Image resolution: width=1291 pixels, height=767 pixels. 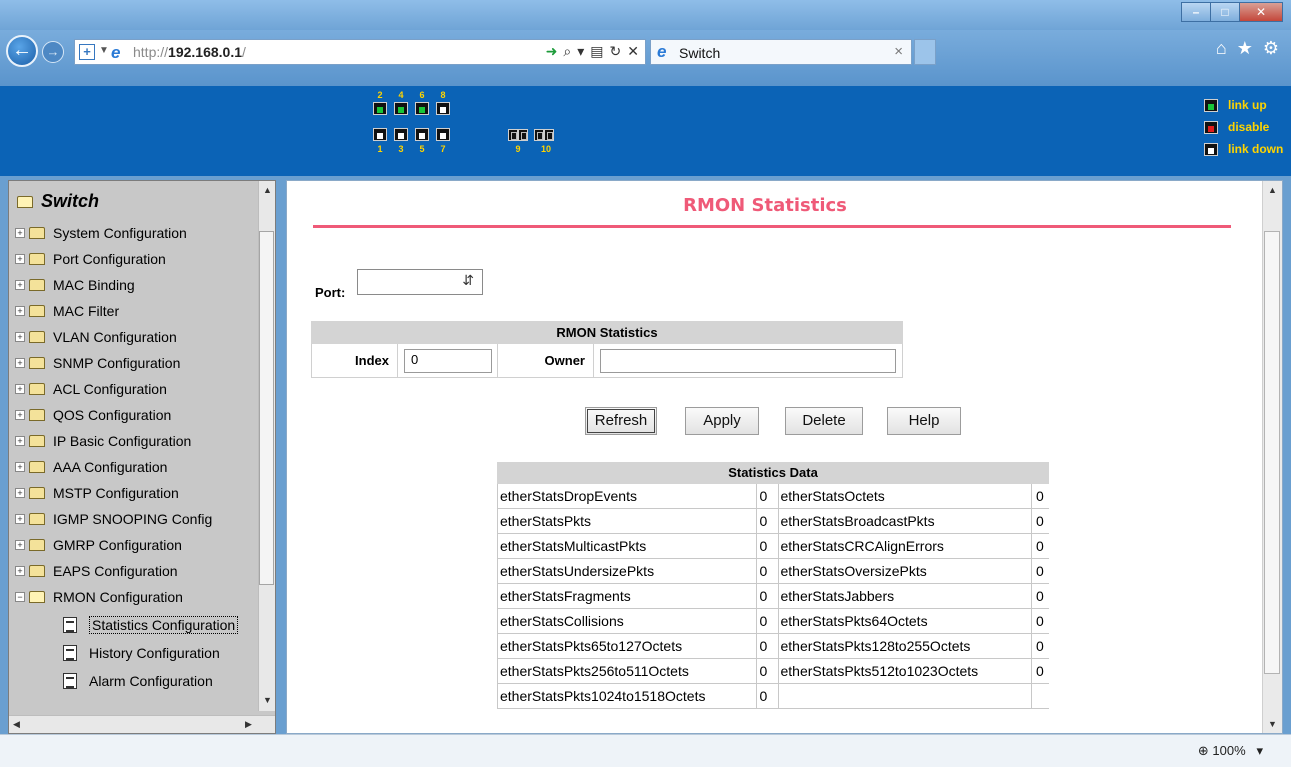 What do you see at coordinates (765, 205) in the screenshot?
I see `page-title: RMON Statistics` at bounding box center [765, 205].